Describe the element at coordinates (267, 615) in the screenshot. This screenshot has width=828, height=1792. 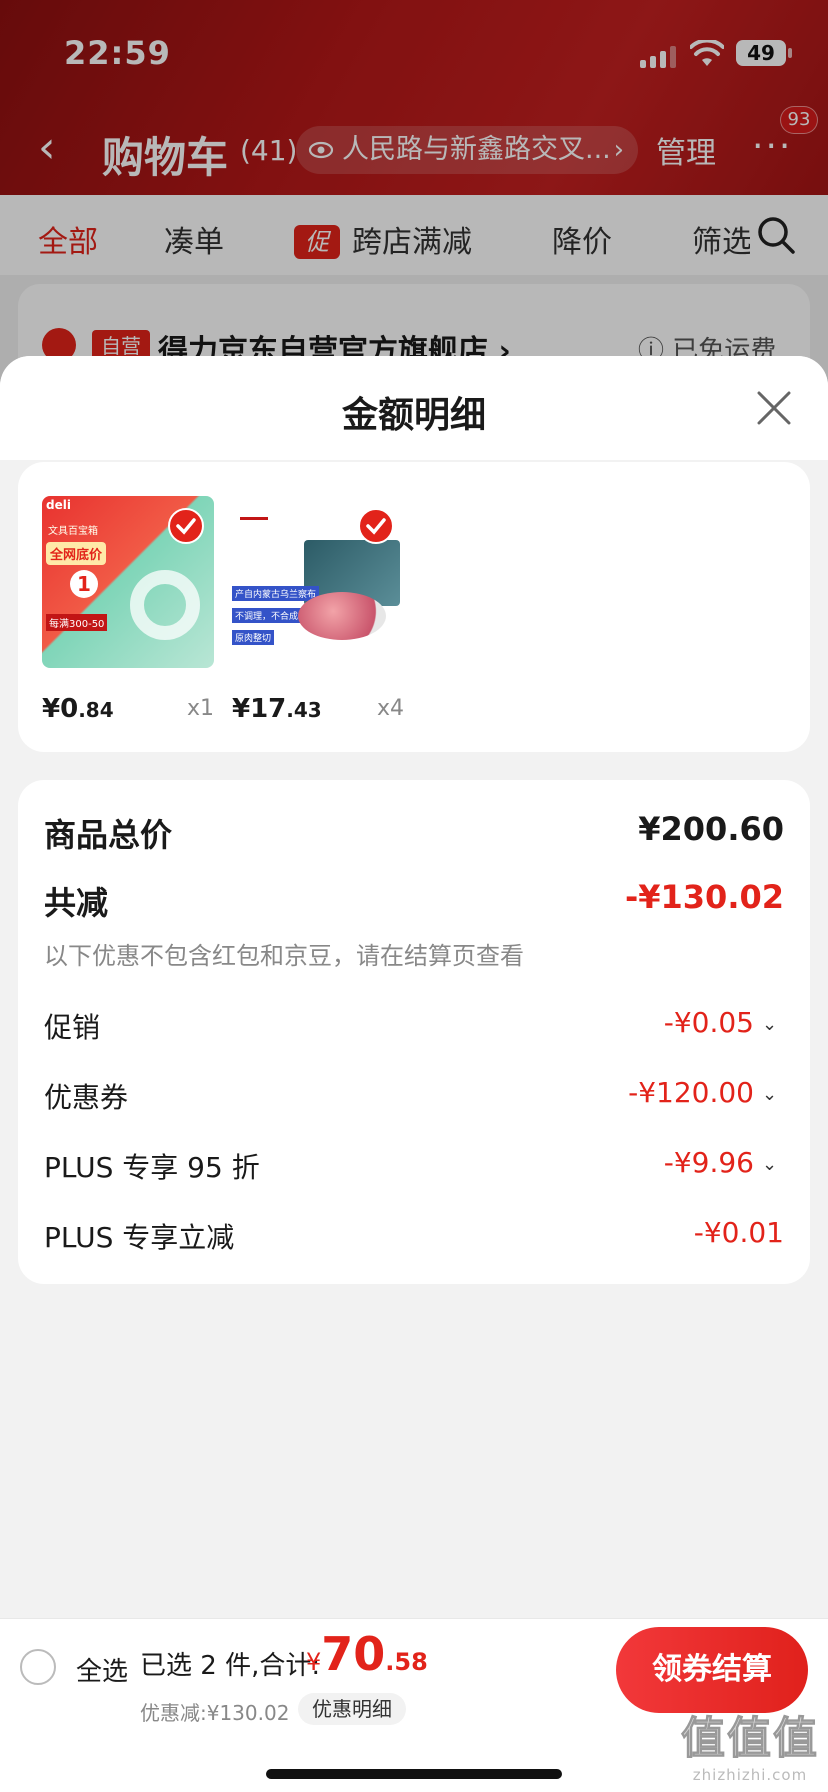
I see `product-image-text: 不调理，不合成` at that location.